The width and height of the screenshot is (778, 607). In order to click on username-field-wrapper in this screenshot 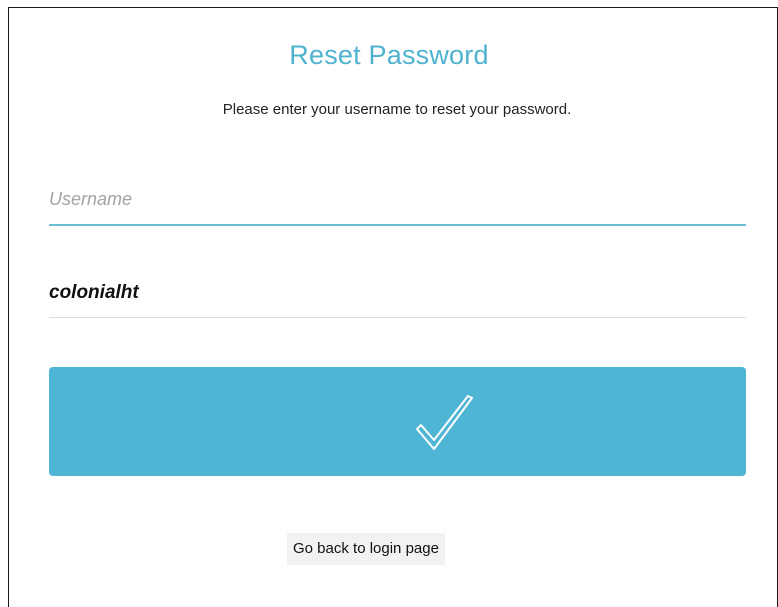, I will do `click(397, 203)`.